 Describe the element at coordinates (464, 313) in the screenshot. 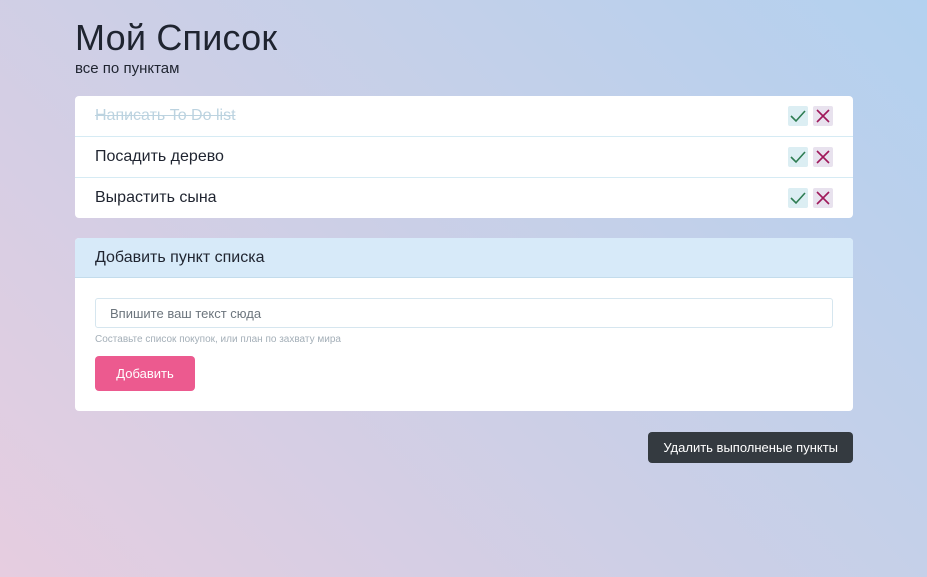

I see `item-text-input` at that location.